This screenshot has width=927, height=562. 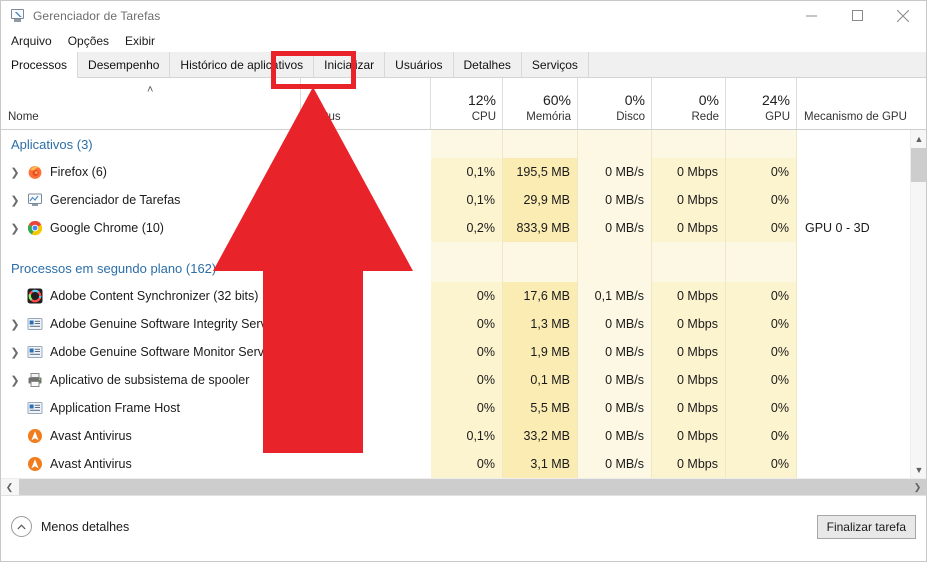 What do you see at coordinates (91, 436) in the screenshot?
I see `process-name-label: Avast Antivirus` at bounding box center [91, 436].